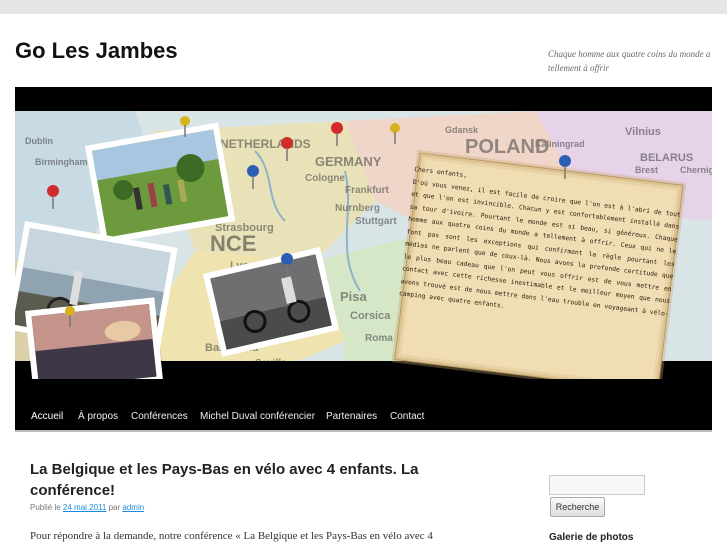 Image resolution: width=727 pixels, height=545 pixels. Describe the element at coordinates (354, 296) in the screenshot. I see `svg-text: Pisa` at that location.